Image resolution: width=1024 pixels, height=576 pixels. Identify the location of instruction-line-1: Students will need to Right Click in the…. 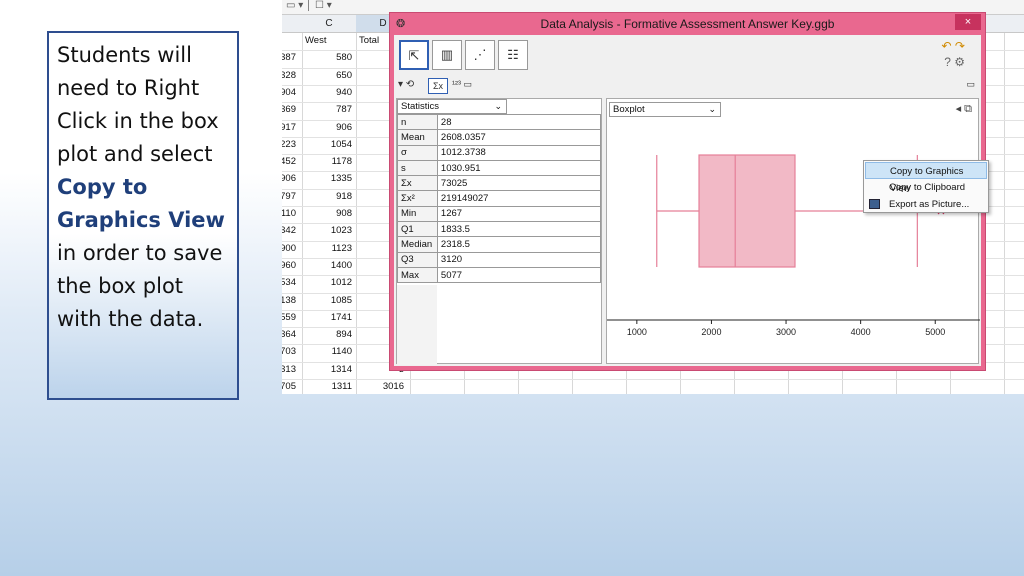
(138, 104).